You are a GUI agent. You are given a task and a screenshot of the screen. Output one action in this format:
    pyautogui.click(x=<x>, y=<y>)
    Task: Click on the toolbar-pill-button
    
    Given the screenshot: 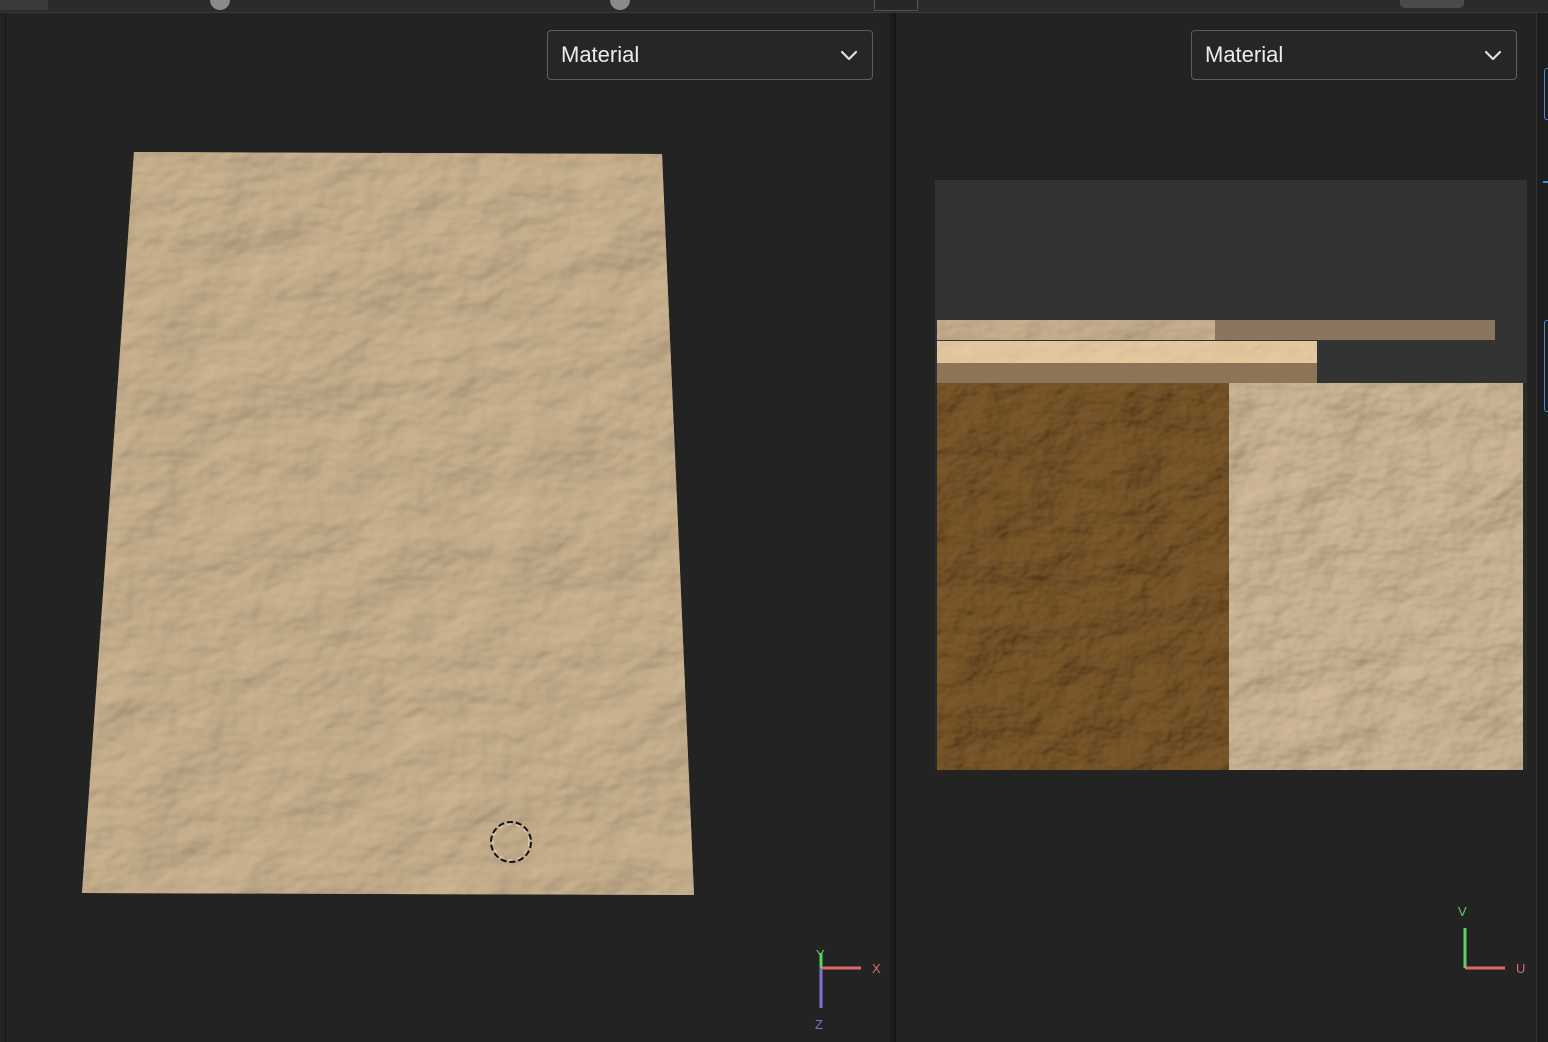 What is the action you would take?
    pyautogui.click(x=1432, y=4)
    